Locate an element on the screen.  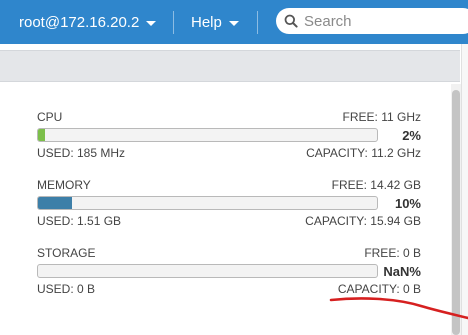
toolbar-strip is located at coordinates (230, 66).